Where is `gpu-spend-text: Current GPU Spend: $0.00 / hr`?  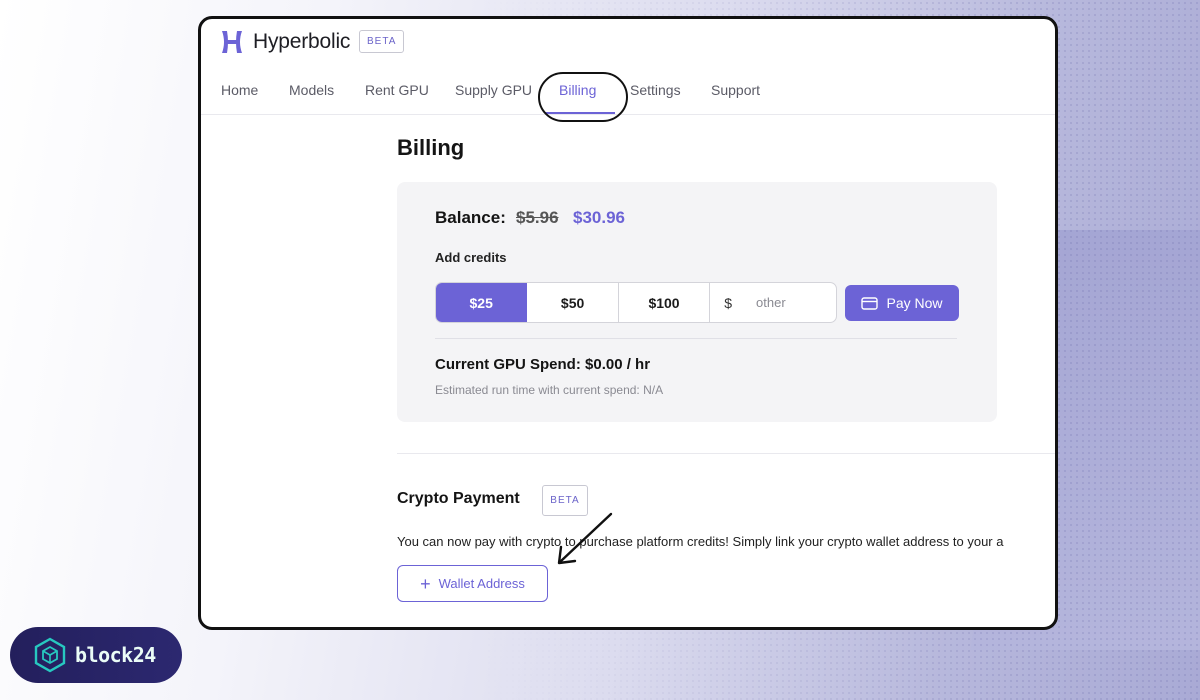
gpu-spend-text: Current GPU Spend: $0.00 / hr is located at coordinates (543, 364).